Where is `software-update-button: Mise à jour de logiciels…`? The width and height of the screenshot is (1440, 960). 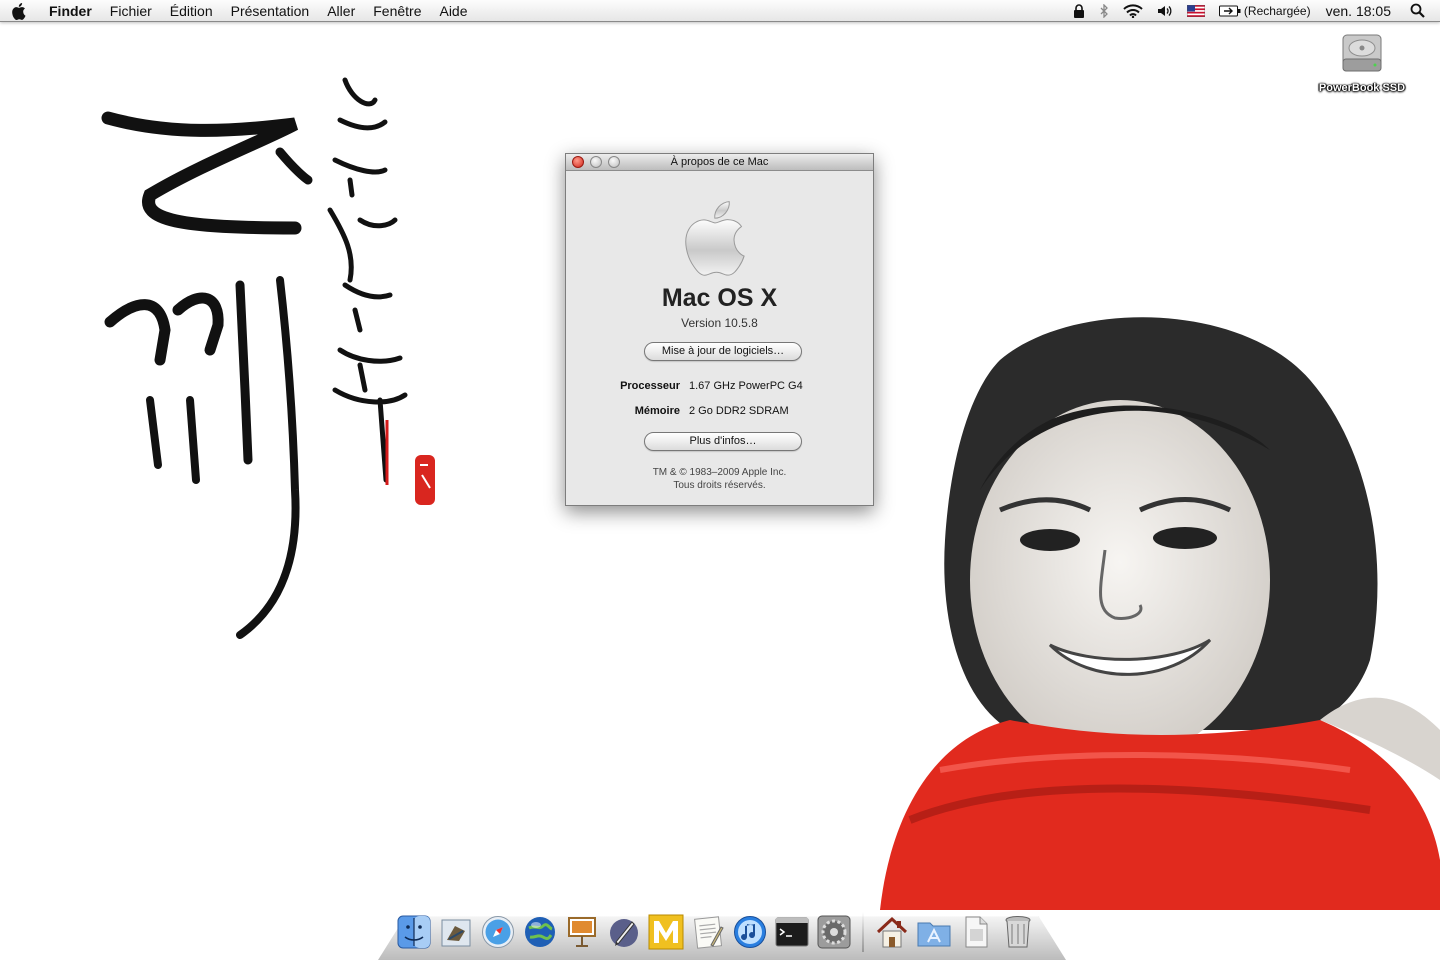
software-update-button: Mise à jour de logiciels… is located at coordinates (723, 351).